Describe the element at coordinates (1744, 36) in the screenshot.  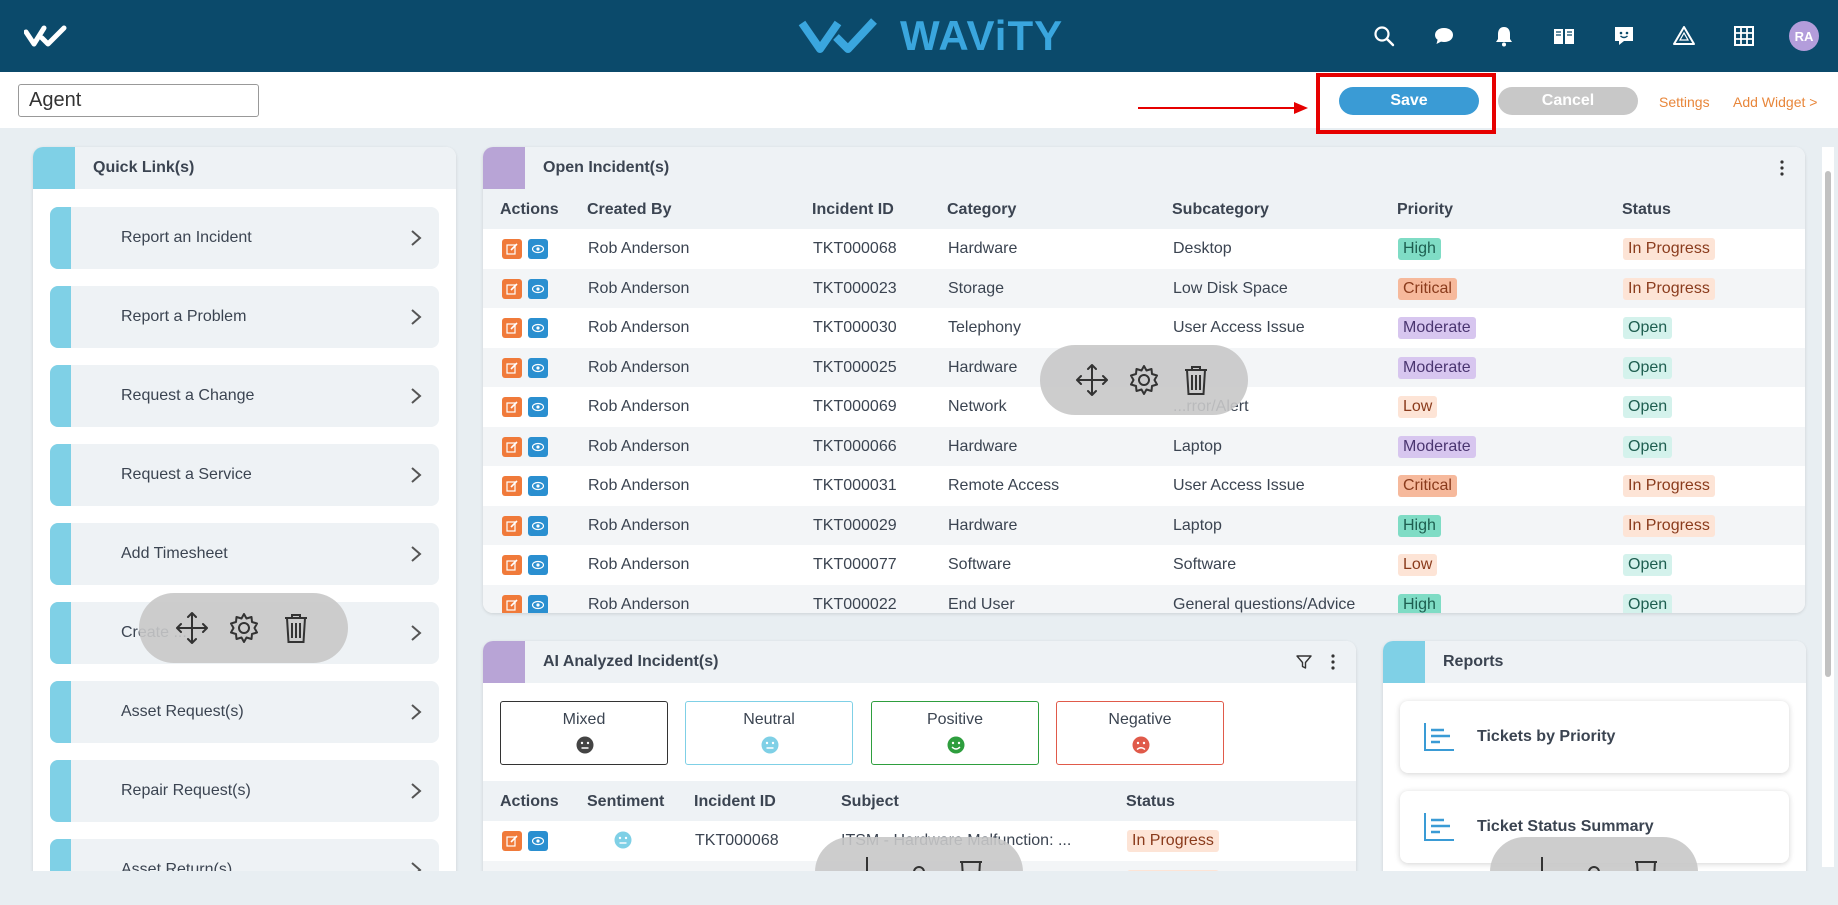
I see `grid-icon` at that location.